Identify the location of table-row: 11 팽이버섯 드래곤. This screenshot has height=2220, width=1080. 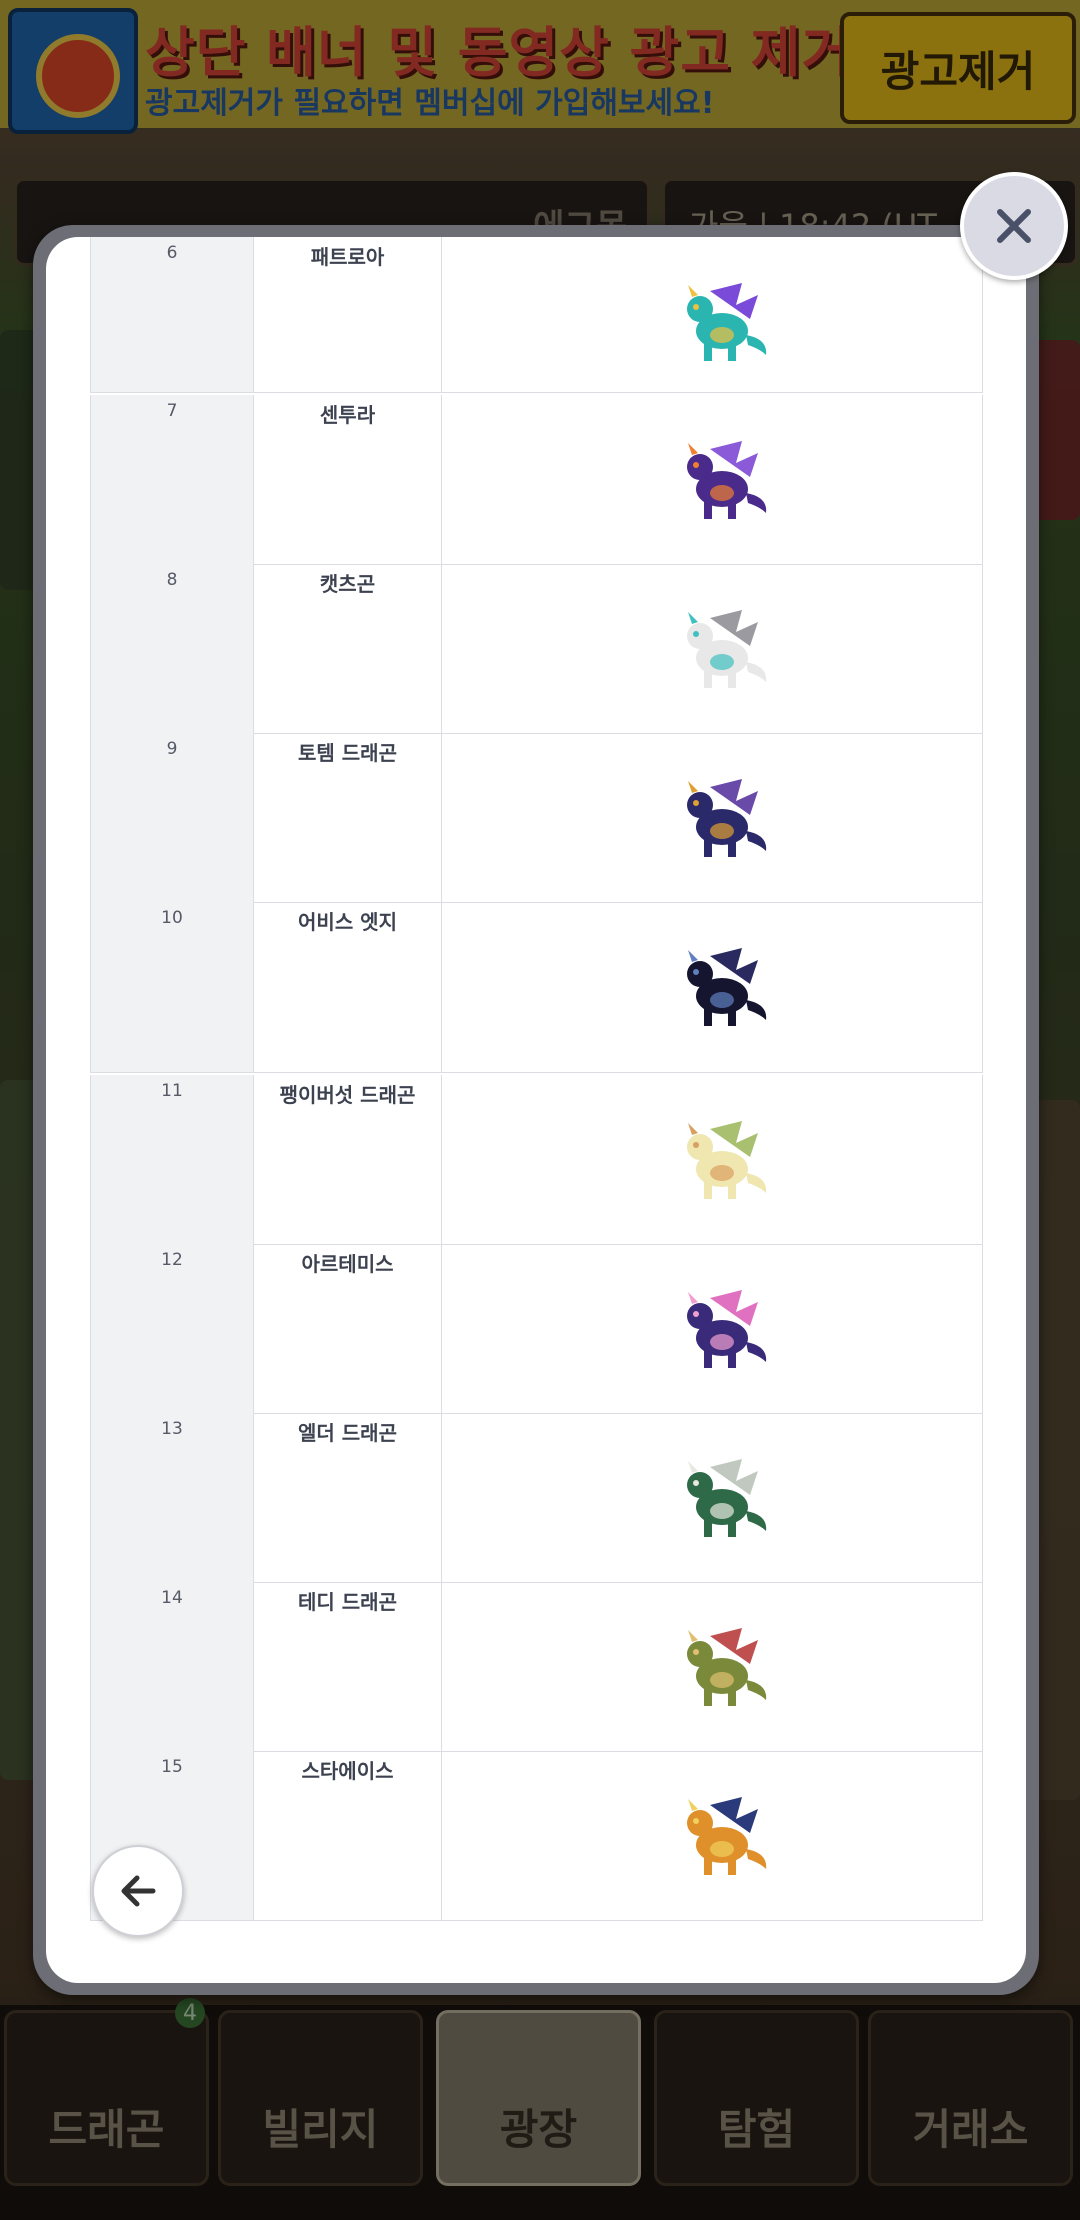
(536, 1159).